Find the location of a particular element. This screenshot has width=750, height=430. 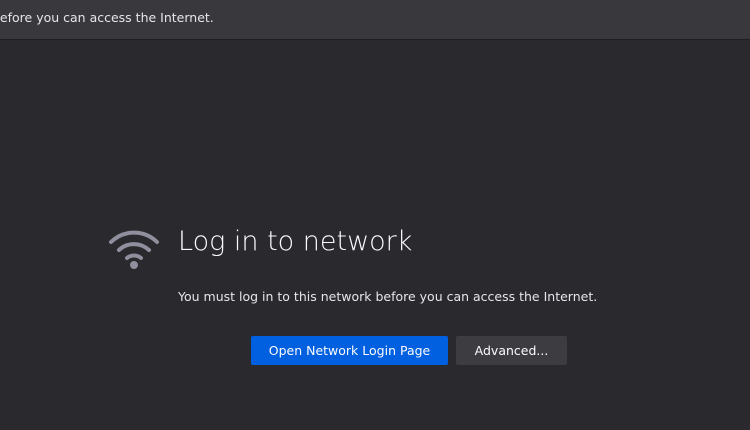

page-title: Log in to network is located at coordinates (295, 241).